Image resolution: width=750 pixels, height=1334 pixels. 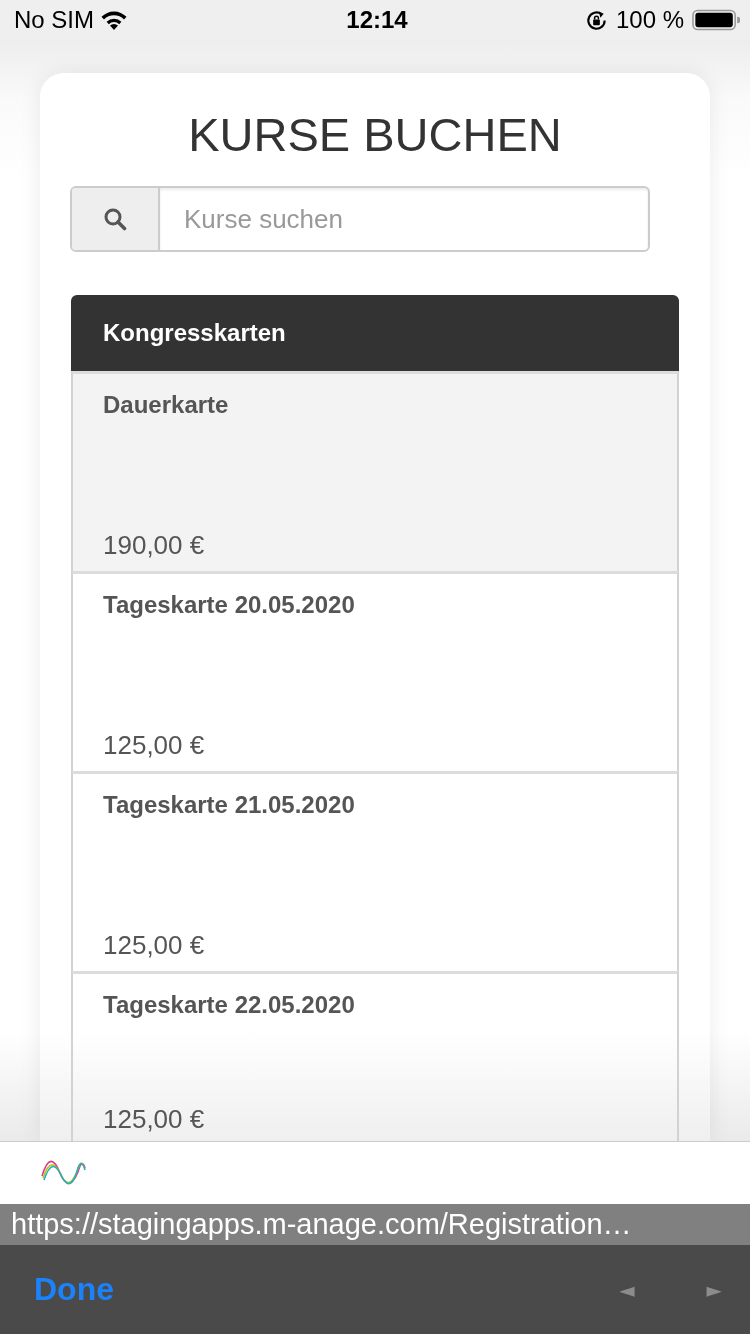 What do you see at coordinates (375, 871) in the screenshot?
I see `course-item: Tageskarte 21.05.2020 125,00 €` at bounding box center [375, 871].